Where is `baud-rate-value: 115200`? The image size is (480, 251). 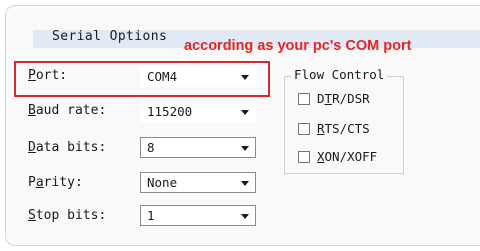
baud-rate-value: 115200 is located at coordinates (170, 111).